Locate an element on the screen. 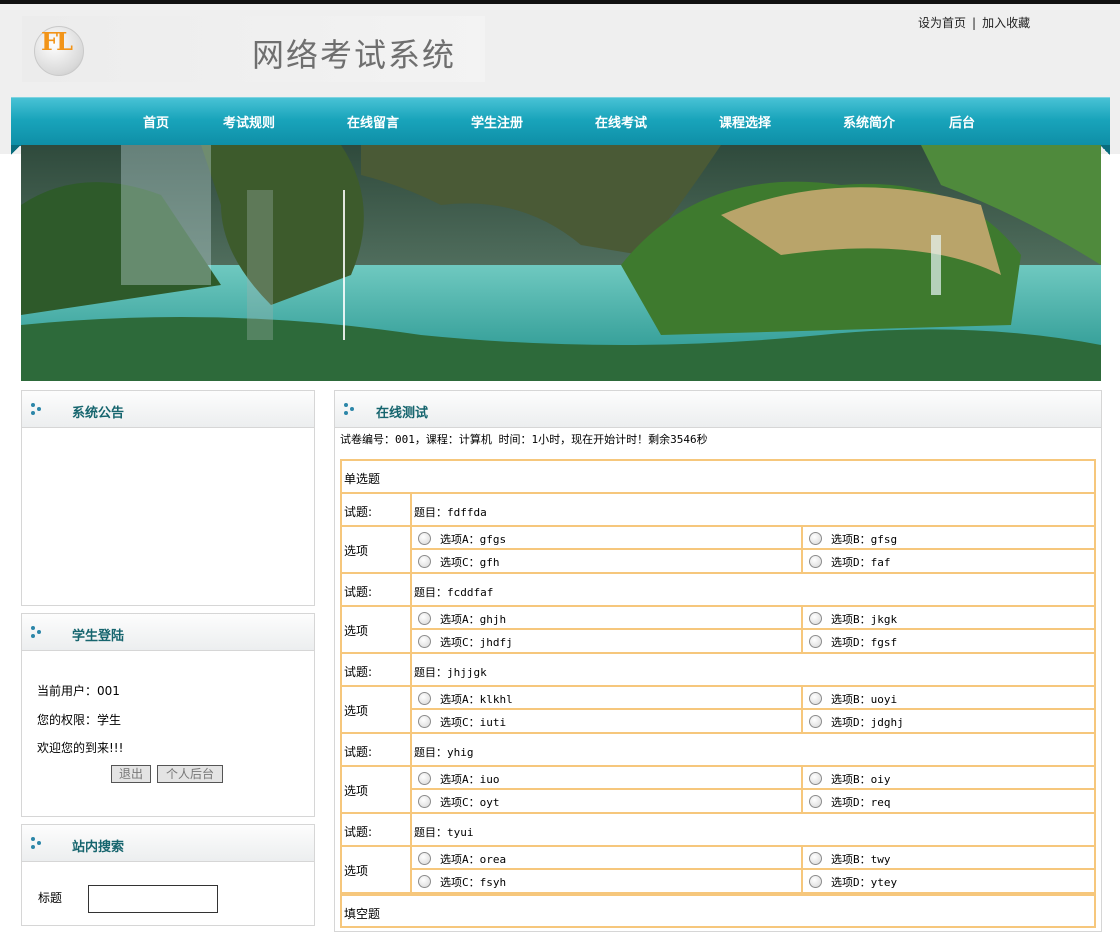 The width and height of the screenshot is (1120, 932). section-row: 填空题 is located at coordinates (718, 911).